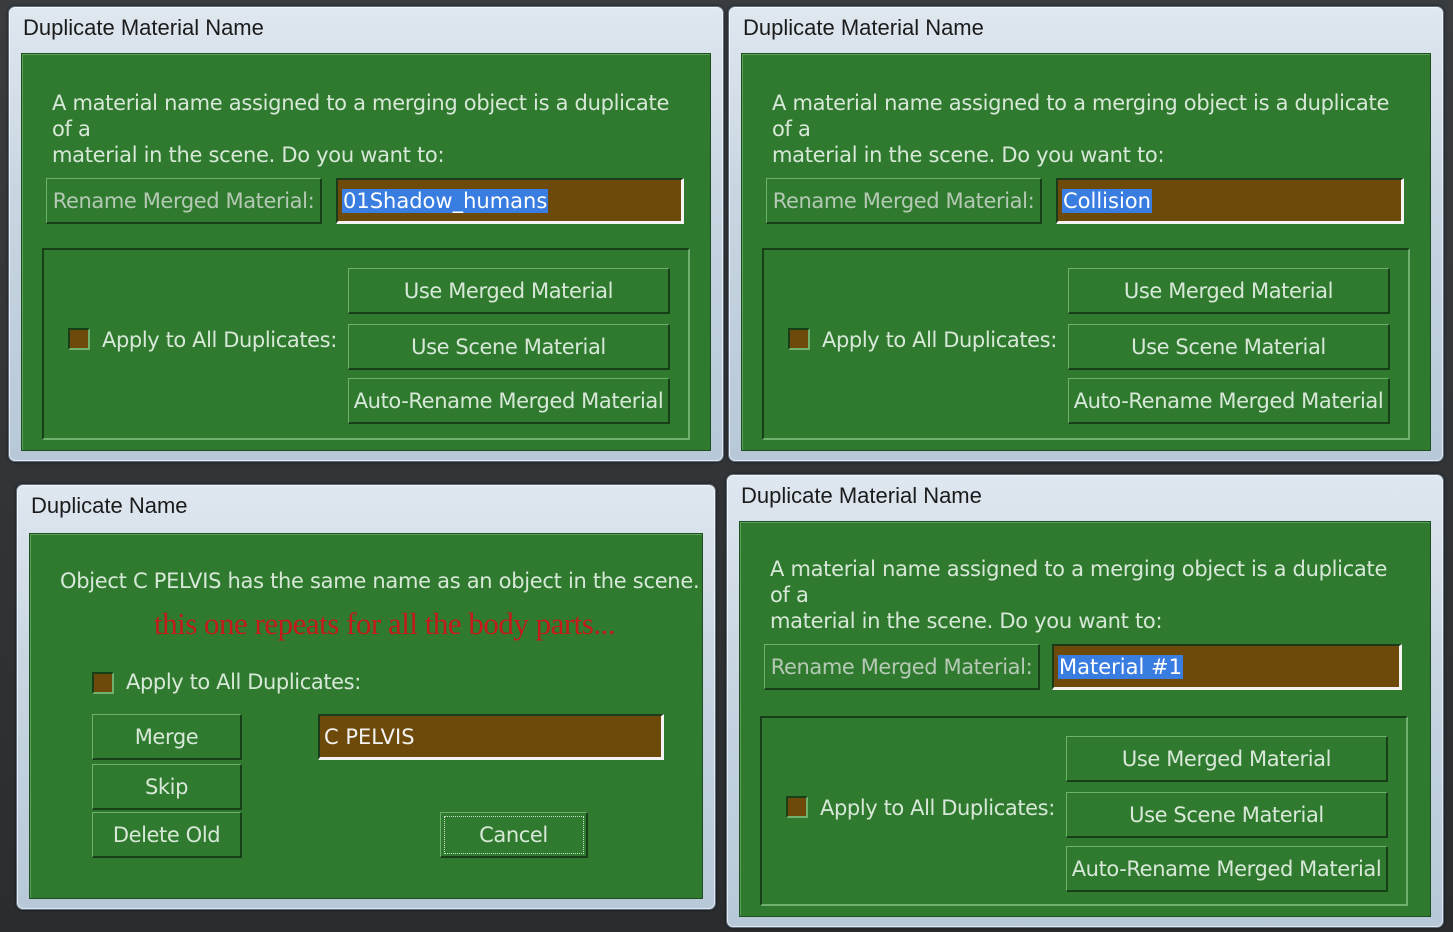 The width and height of the screenshot is (1453, 932). I want to click on dialog-title: Duplicate Name, so click(109, 505).